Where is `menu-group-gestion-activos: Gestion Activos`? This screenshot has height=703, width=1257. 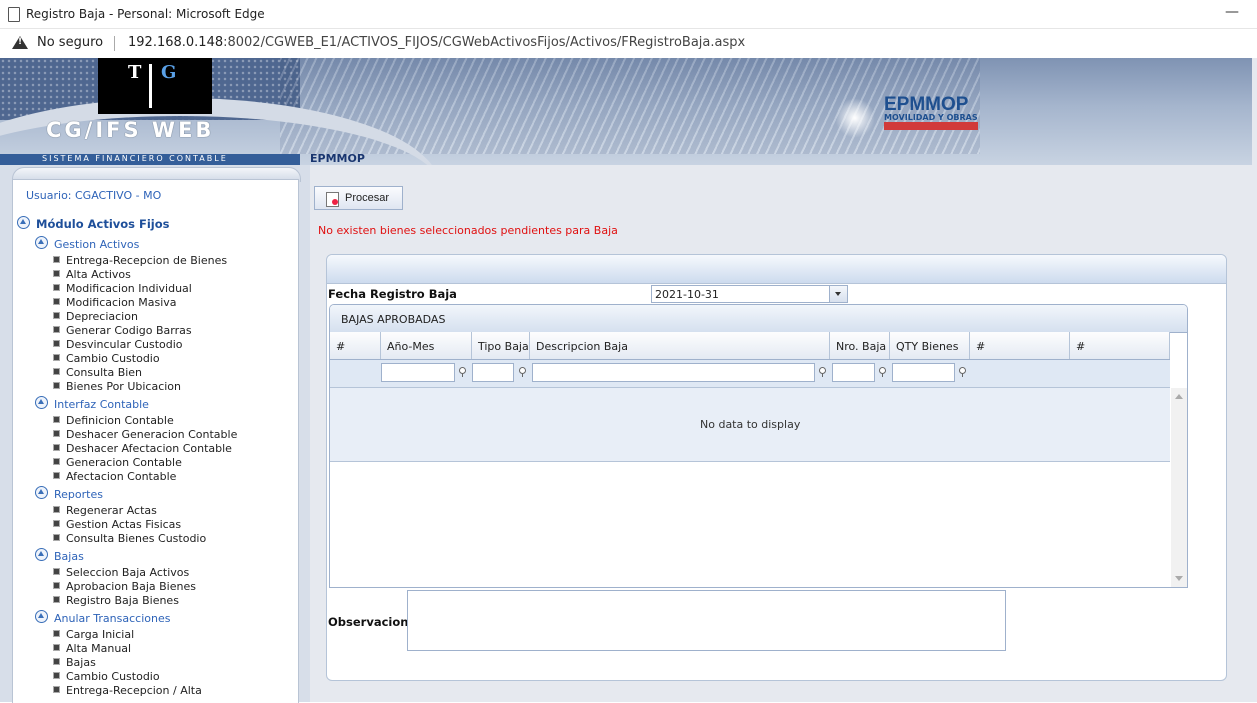 menu-group-gestion-activos: Gestion Activos is located at coordinates (87, 243).